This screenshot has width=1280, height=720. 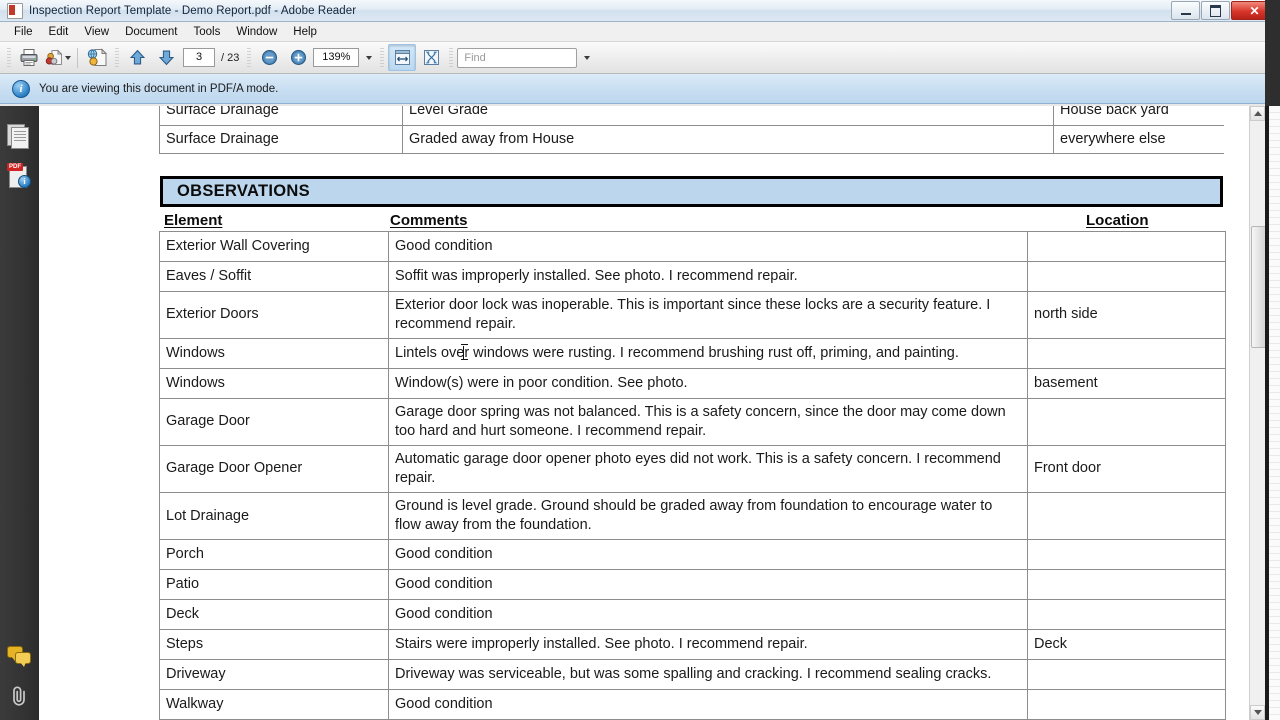 I want to click on zoom-level-input: 139%, so click(x=336, y=57).